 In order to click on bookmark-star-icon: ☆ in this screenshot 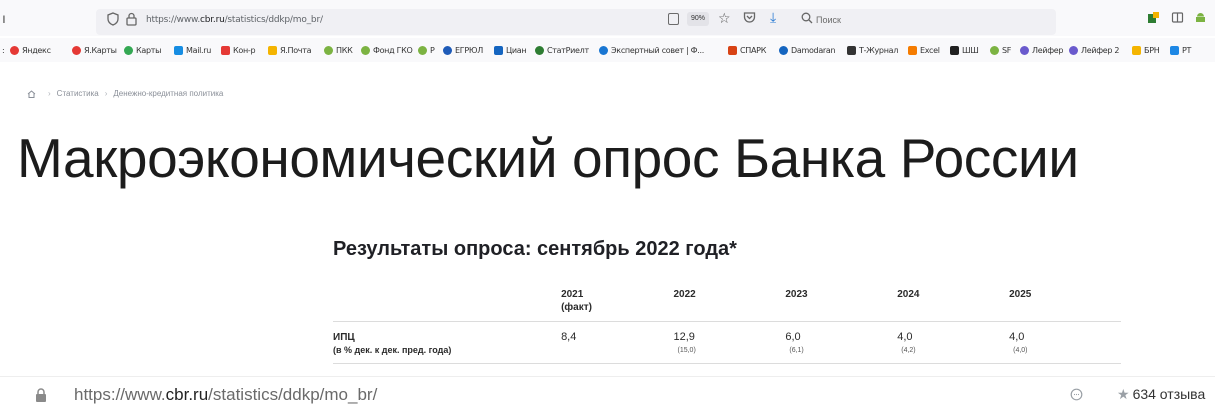, I will do `click(724, 18)`.